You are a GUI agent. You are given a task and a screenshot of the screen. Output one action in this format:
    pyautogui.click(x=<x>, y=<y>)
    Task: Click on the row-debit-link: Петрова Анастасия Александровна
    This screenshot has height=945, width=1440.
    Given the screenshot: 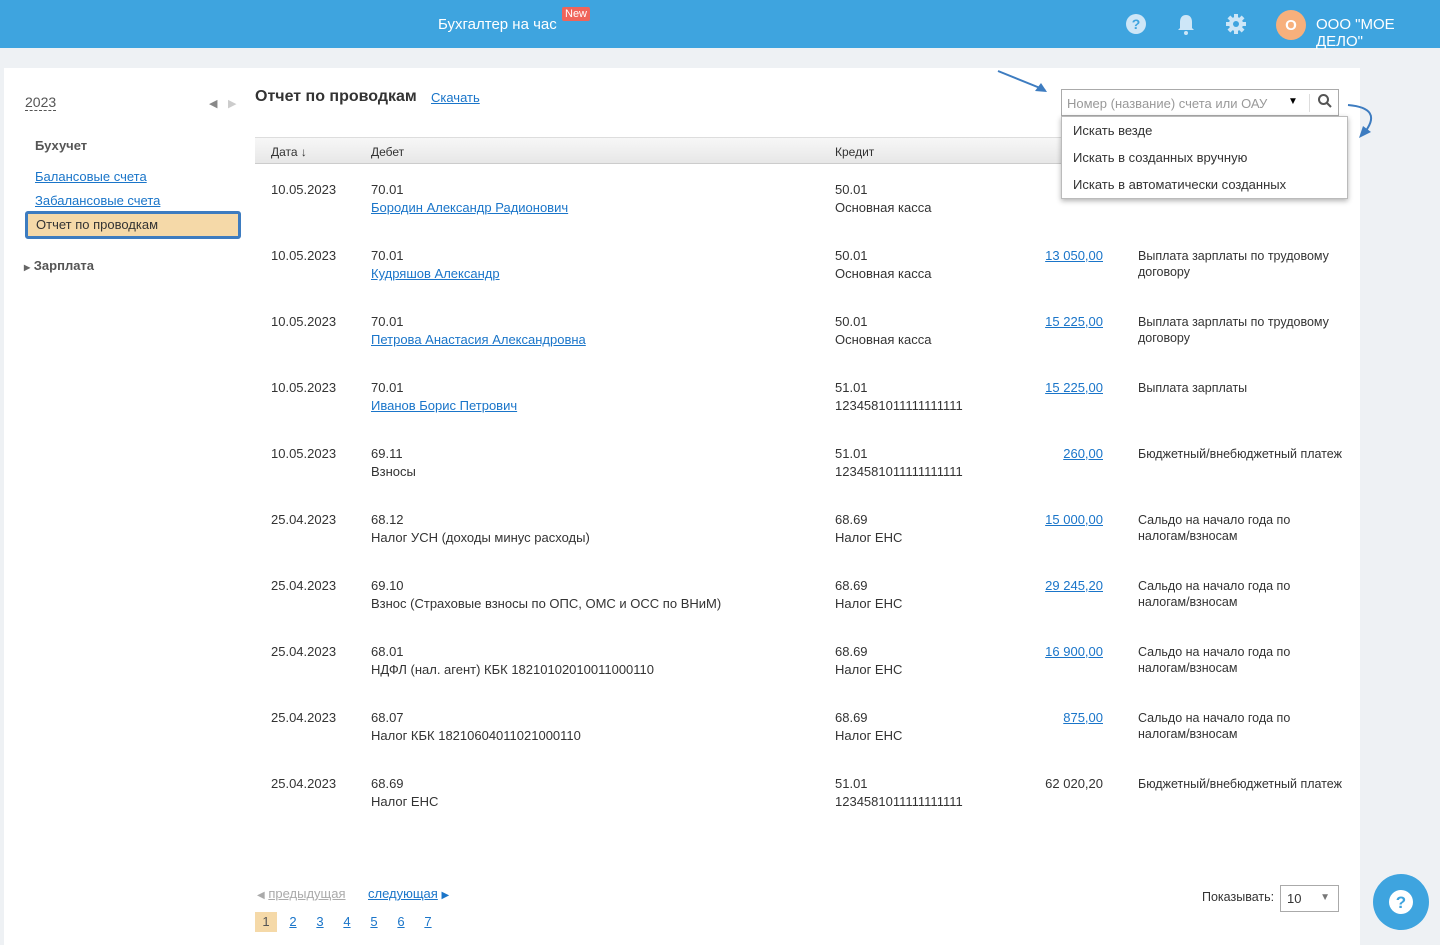 What is the action you would take?
    pyautogui.click(x=478, y=339)
    